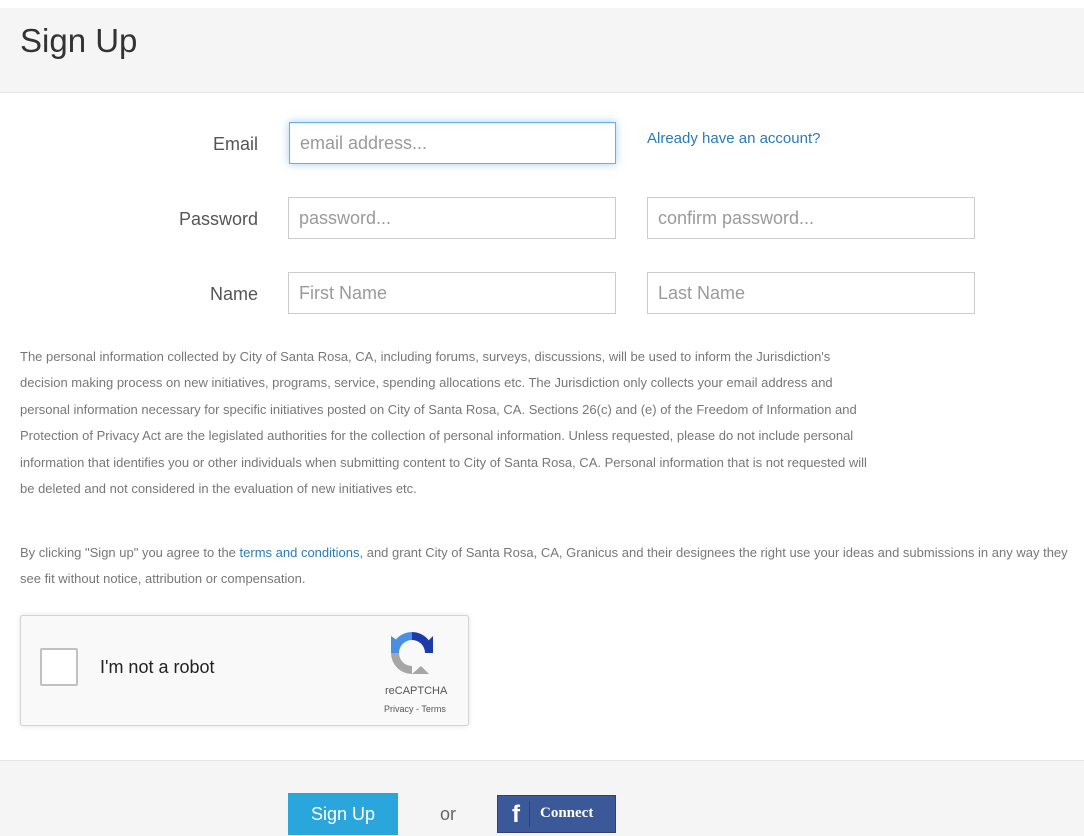  I want to click on confirm-password-field, so click(811, 218).